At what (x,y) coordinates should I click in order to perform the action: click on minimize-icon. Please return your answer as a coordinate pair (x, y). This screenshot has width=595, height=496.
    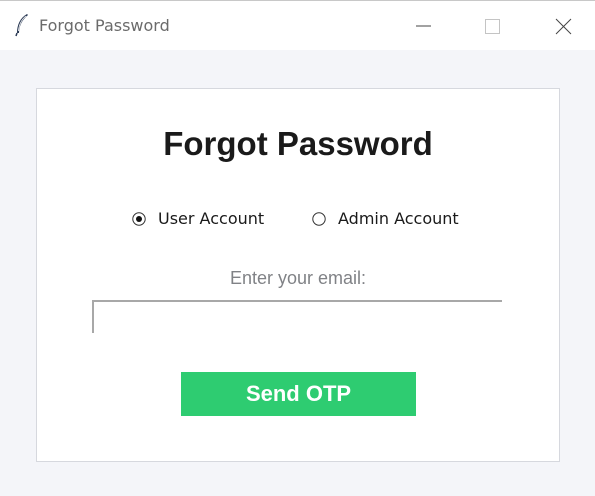
    Looking at the image, I should click on (423, 26).